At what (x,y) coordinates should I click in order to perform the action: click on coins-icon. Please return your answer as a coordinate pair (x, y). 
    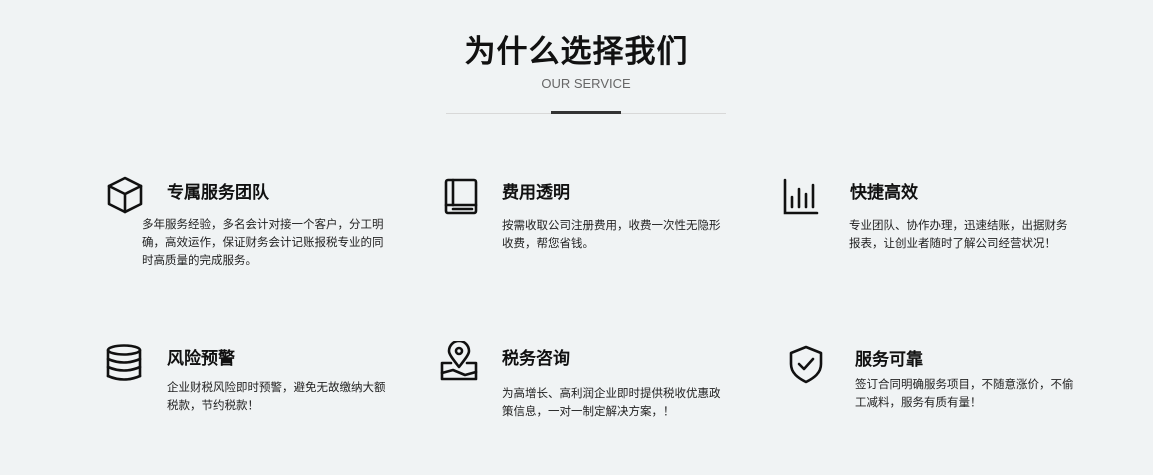
    Looking at the image, I should click on (124, 363).